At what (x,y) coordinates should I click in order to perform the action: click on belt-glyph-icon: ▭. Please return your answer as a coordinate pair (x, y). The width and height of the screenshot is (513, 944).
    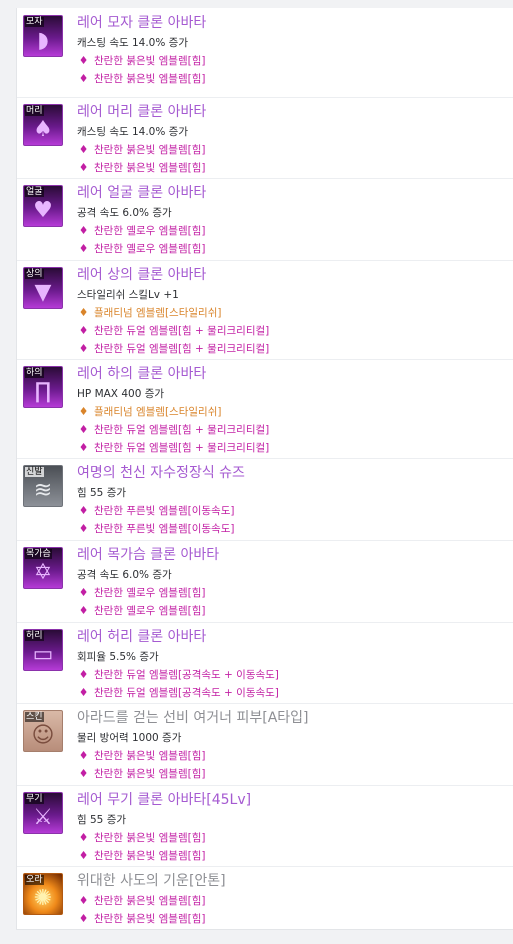
    Looking at the image, I should click on (43, 654).